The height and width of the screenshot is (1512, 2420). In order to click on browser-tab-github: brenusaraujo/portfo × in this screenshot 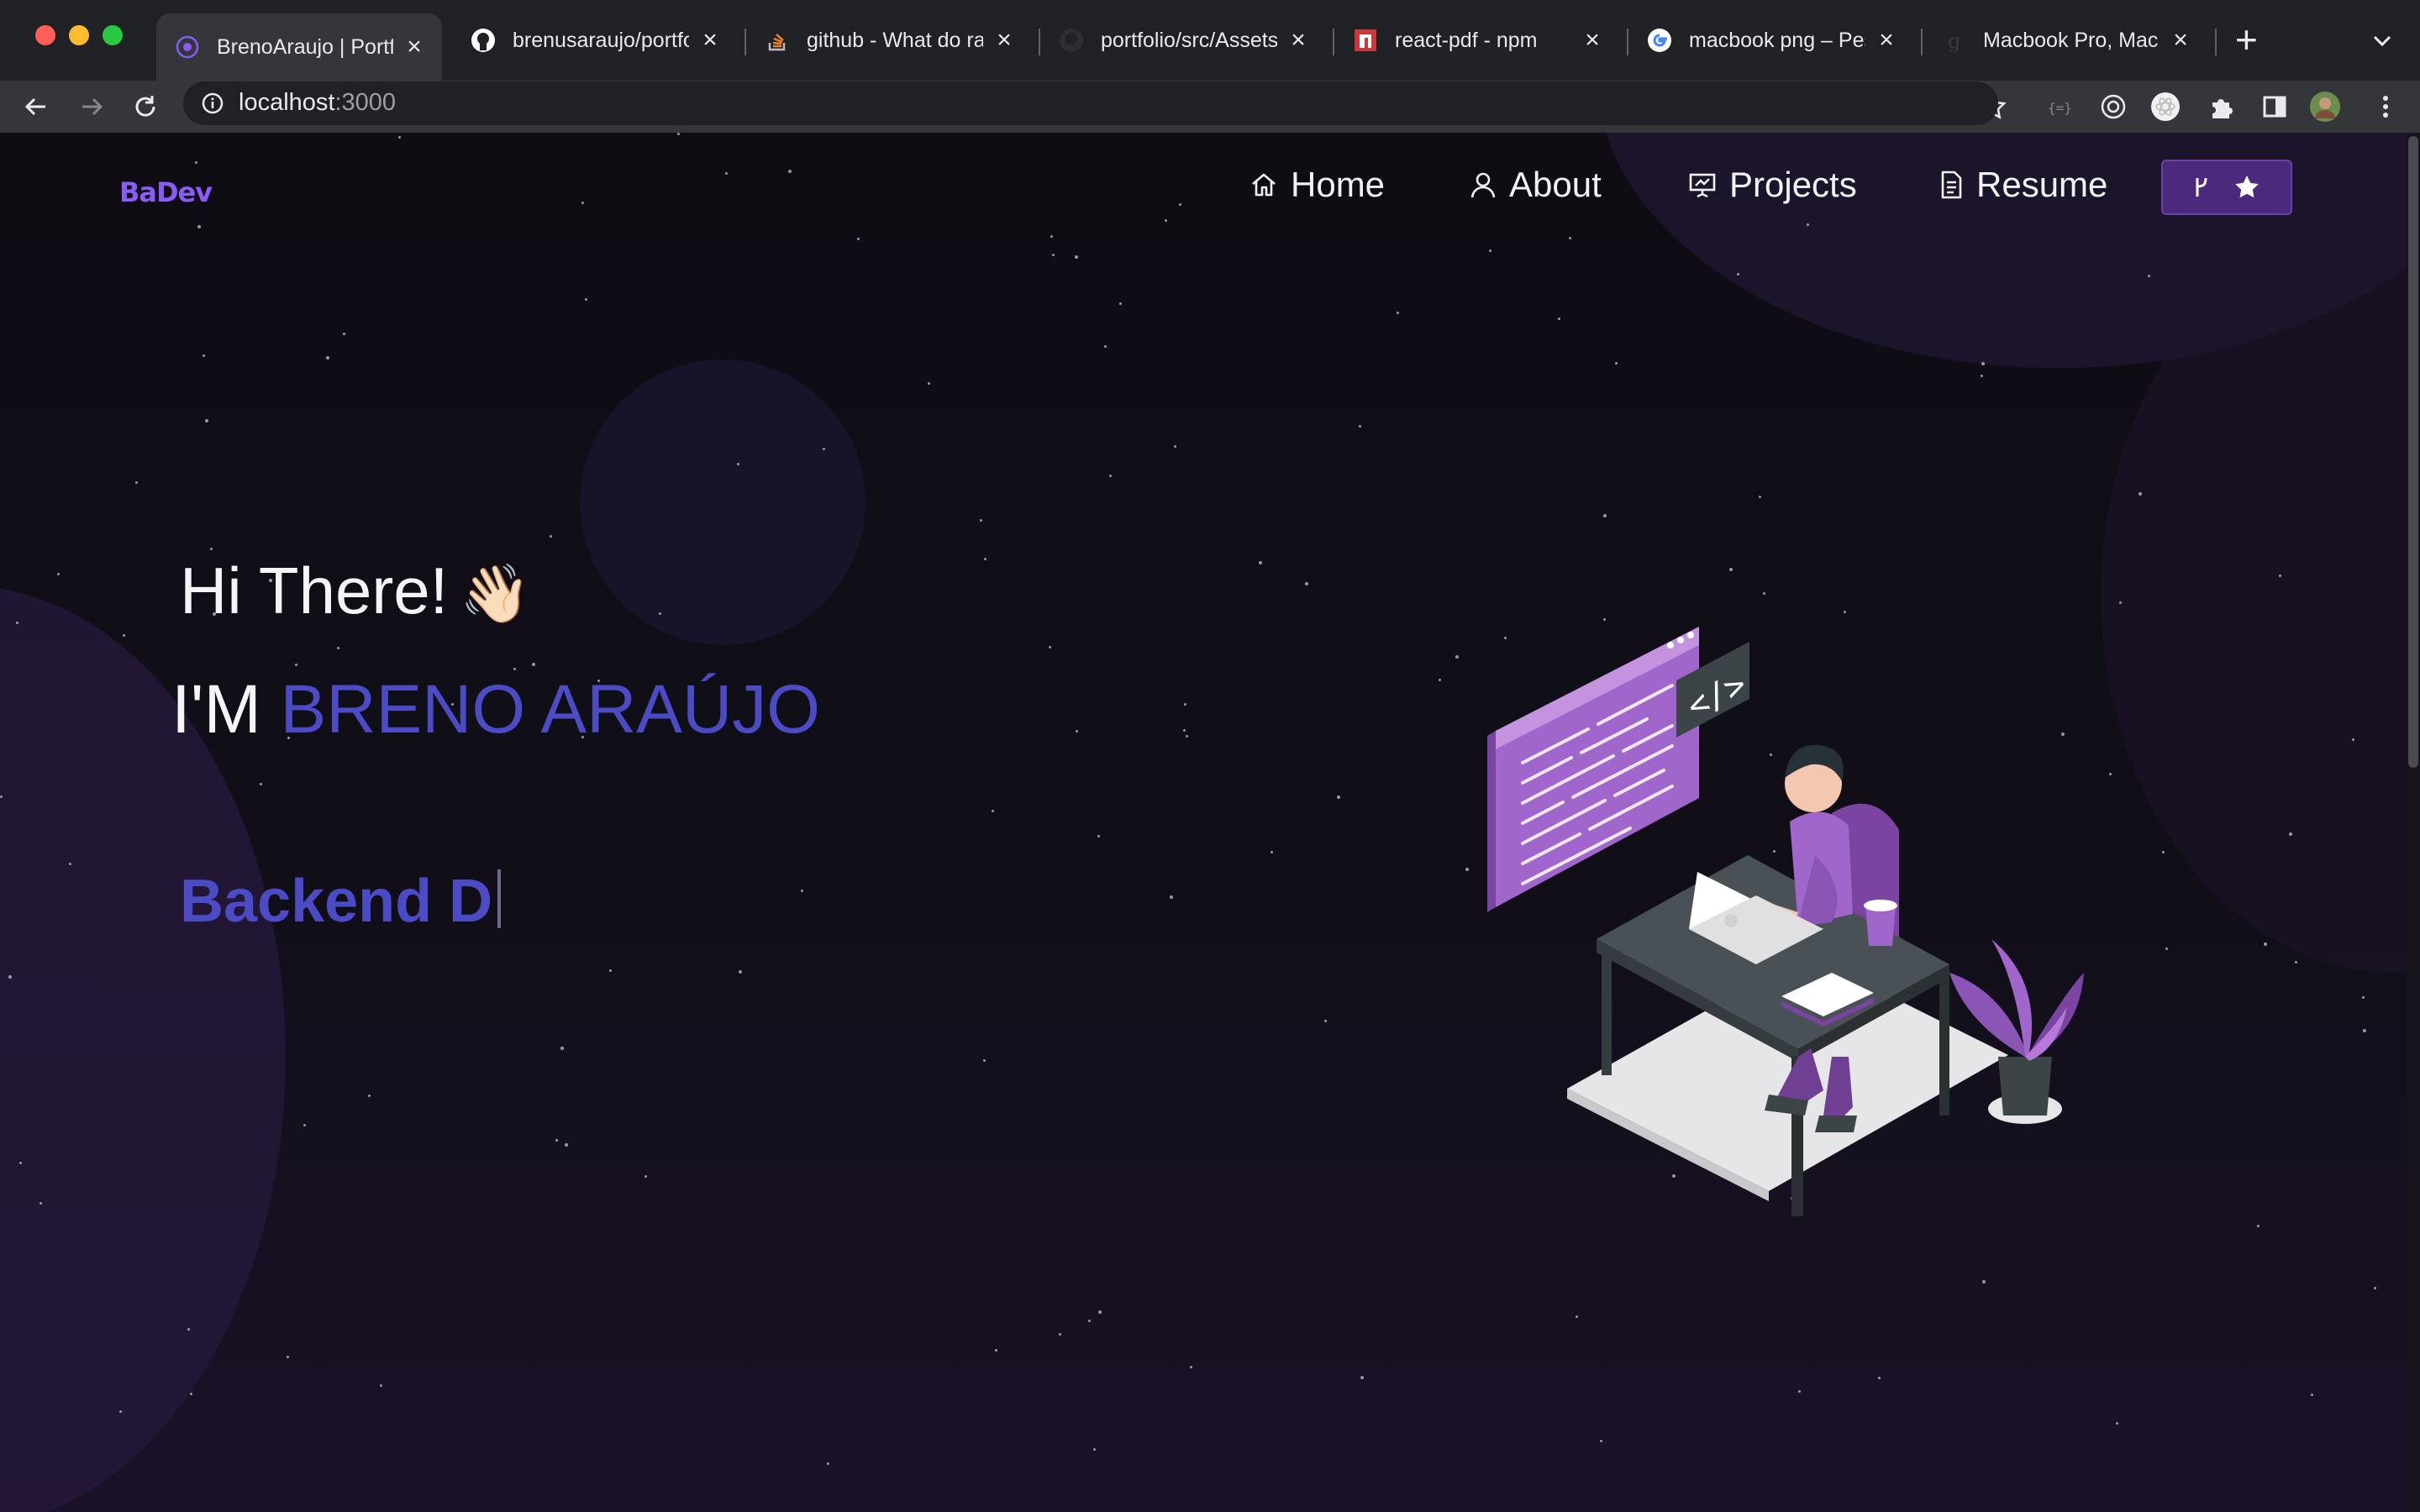, I will do `click(595, 40)`.